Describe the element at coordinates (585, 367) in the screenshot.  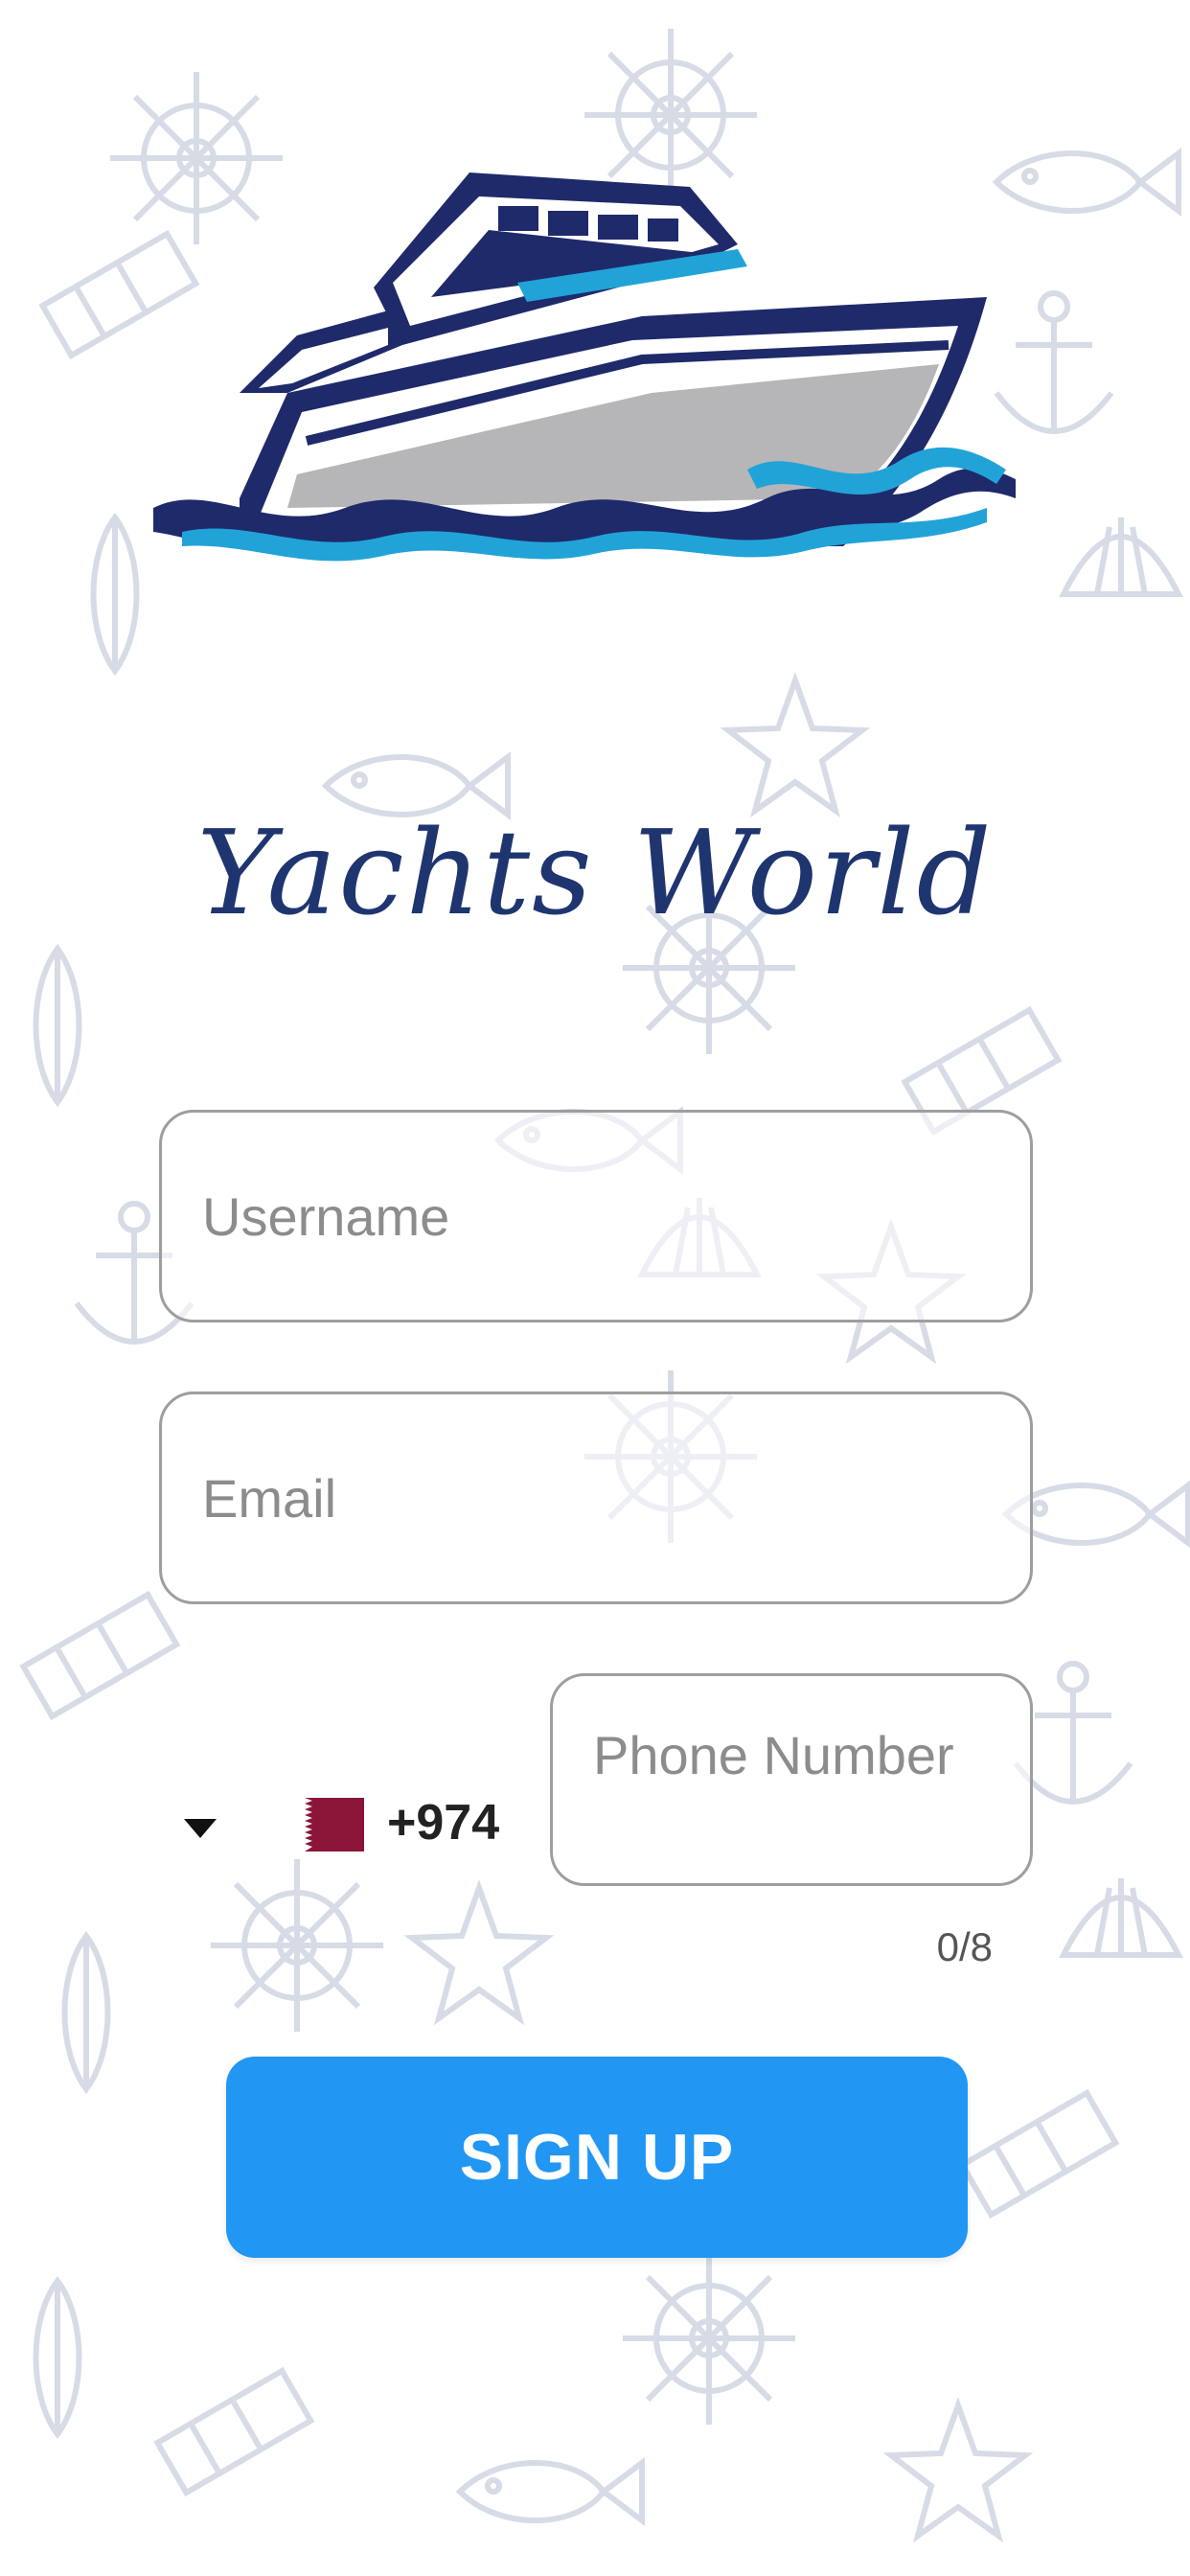
I see `yacht-logo` at that location.